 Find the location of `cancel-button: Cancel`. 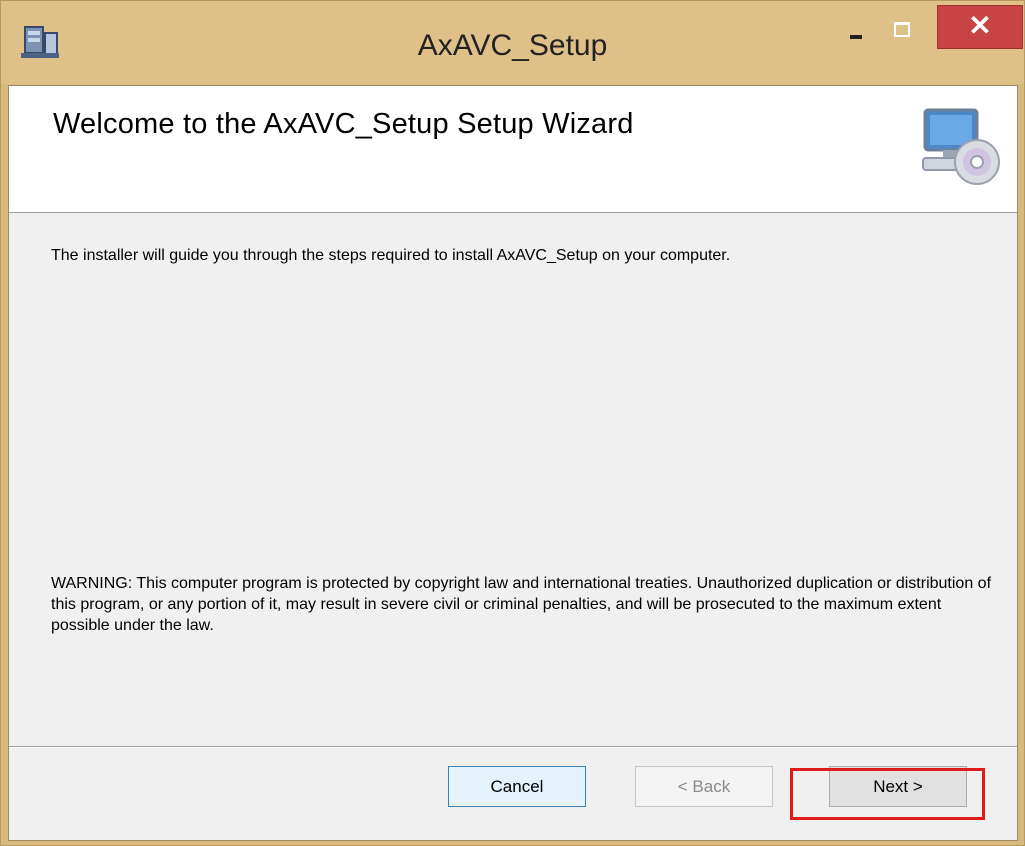

cancel-button: Cancel is located at coordinates (517, 786).